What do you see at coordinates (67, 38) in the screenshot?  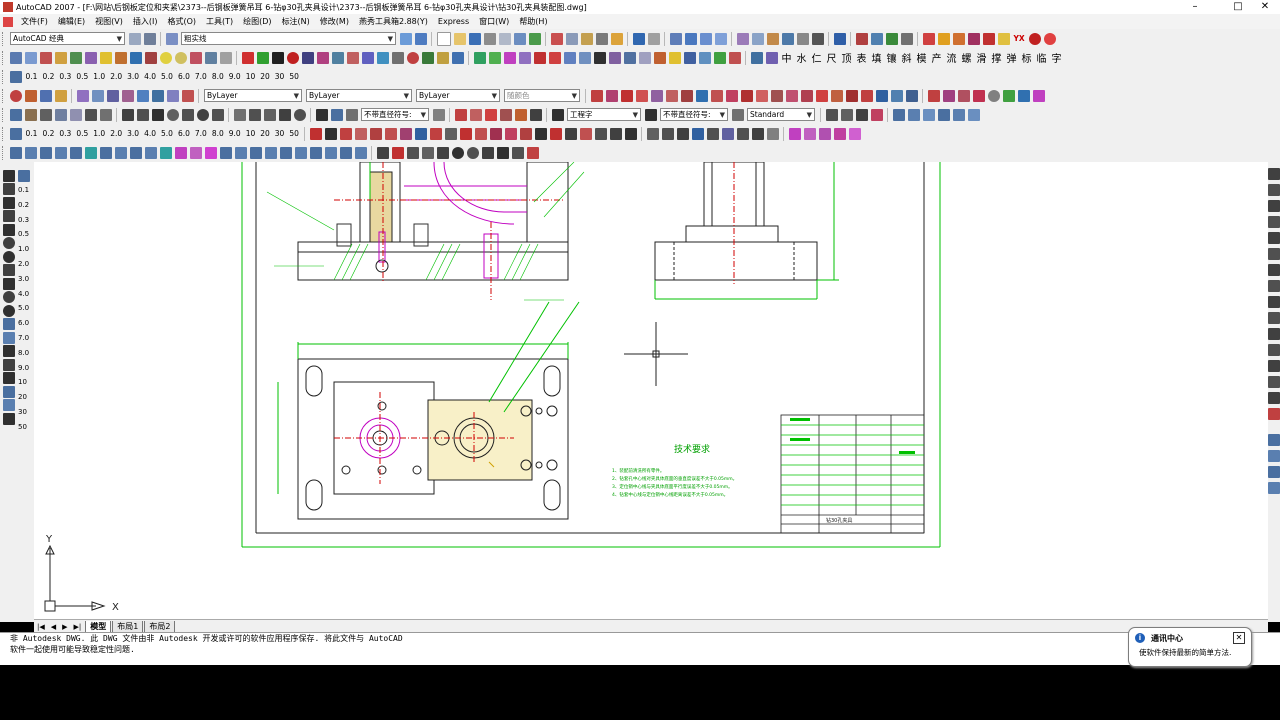 I see `workspace-combo: AutoCAD 经典 ▼` at bounding box center [67, 38].